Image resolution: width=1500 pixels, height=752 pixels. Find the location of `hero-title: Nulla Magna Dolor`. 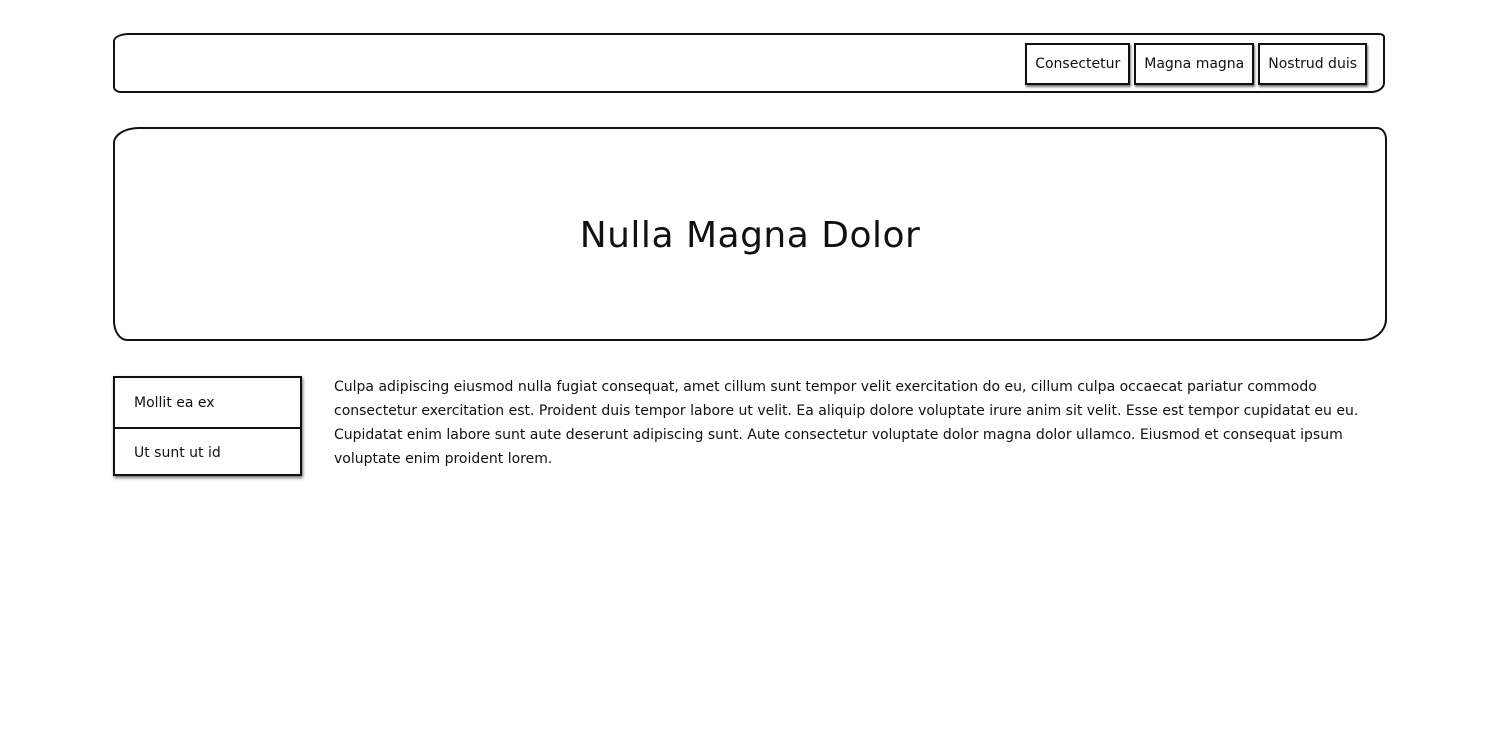

hero-title: Nulla Magna Dolor is located at coordinates (750, 235).